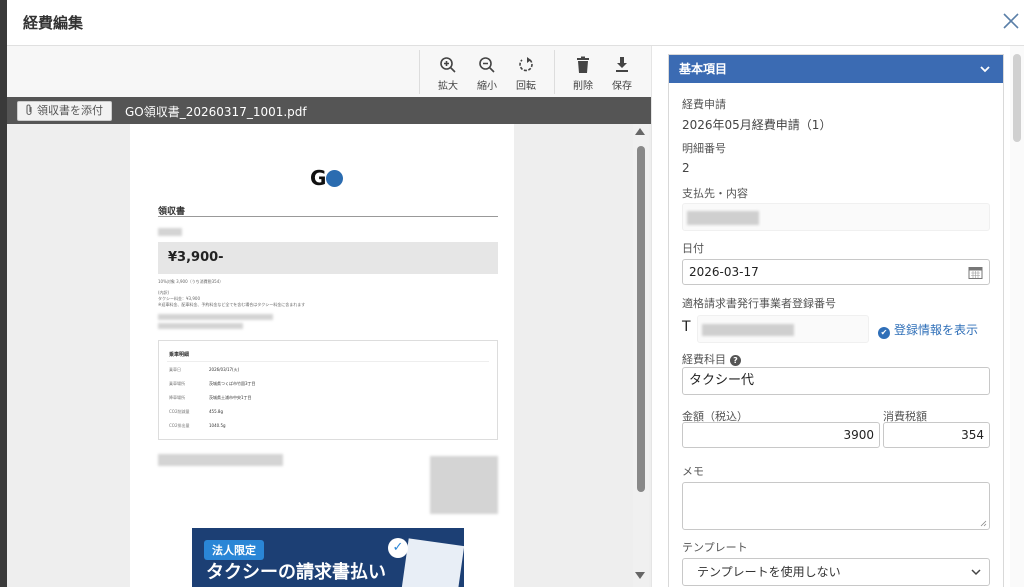 This screenshot has height=587, width=1024. Describe the element at coordinates (526, 64) in the screenshot. I see `rotate-icon` at that location.